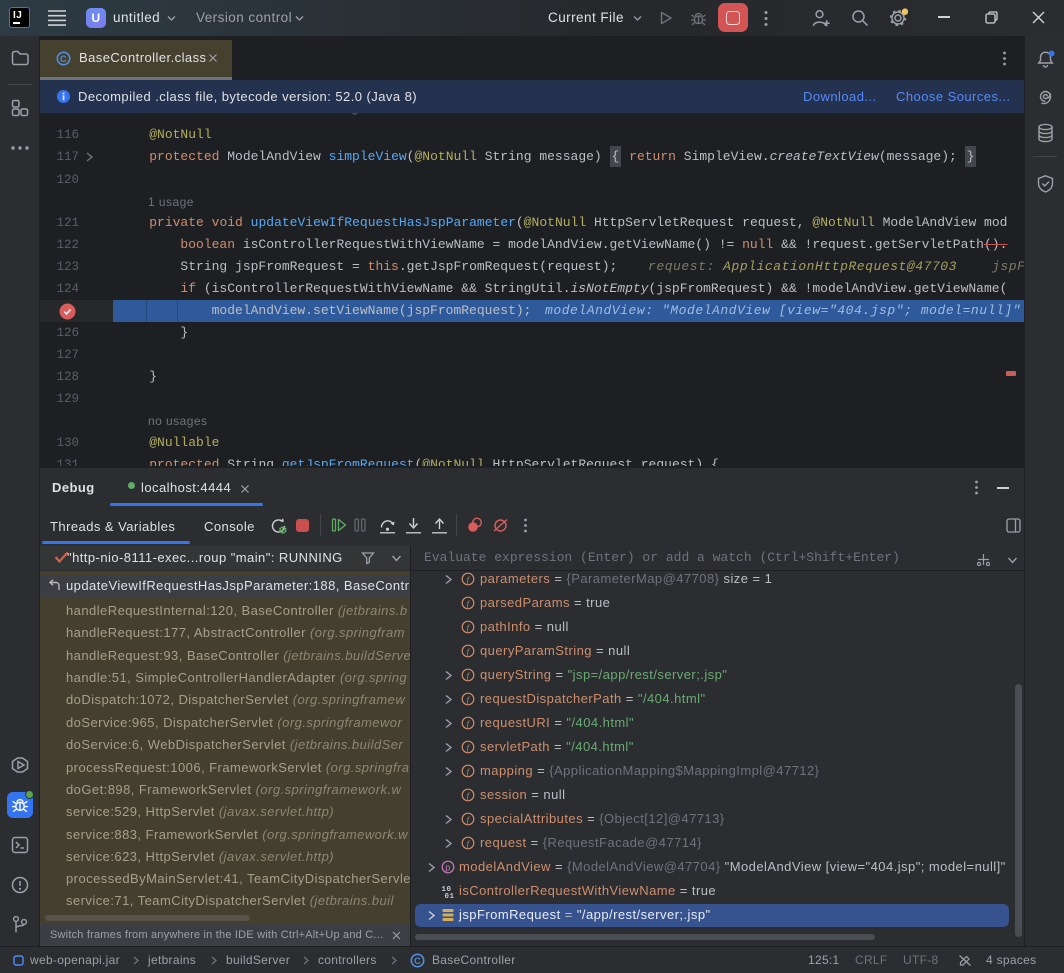 Image resolution: width=1064 pixels, height=973 pixels. Describe the element at coordinates (450, 895) in the screenshot. I see `svg-text: 01` at that location.